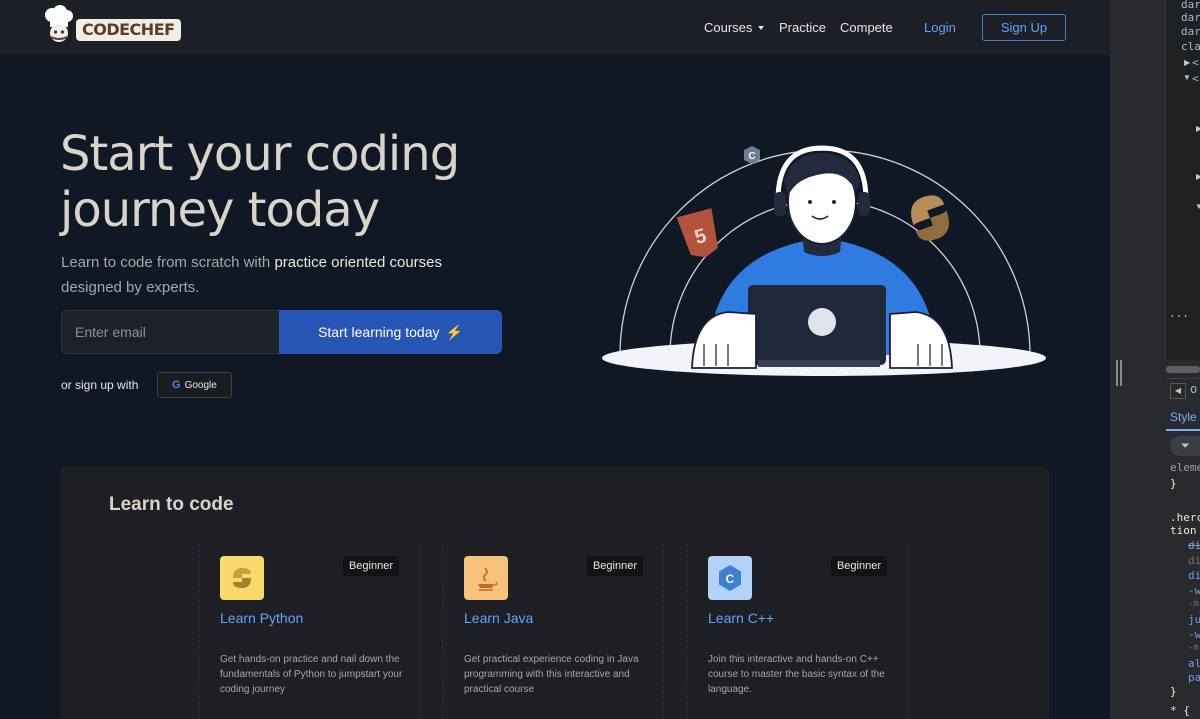  Describe the element at coordinates (498, 618) in the screenshot. I see `course-title: Learn Java` at that location.